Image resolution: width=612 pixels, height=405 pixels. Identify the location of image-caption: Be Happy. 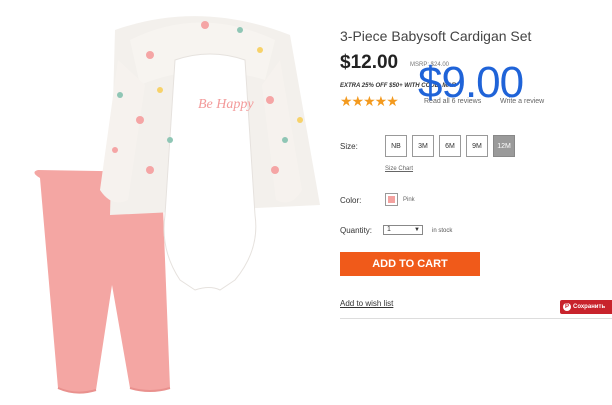
(226, 104).